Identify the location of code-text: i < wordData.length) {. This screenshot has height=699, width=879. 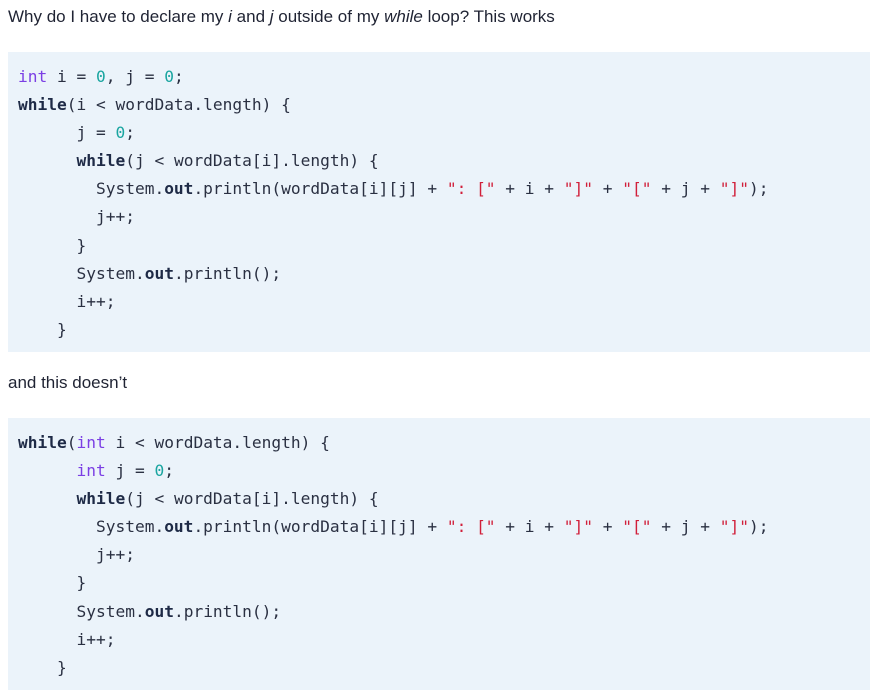
(217, 442).